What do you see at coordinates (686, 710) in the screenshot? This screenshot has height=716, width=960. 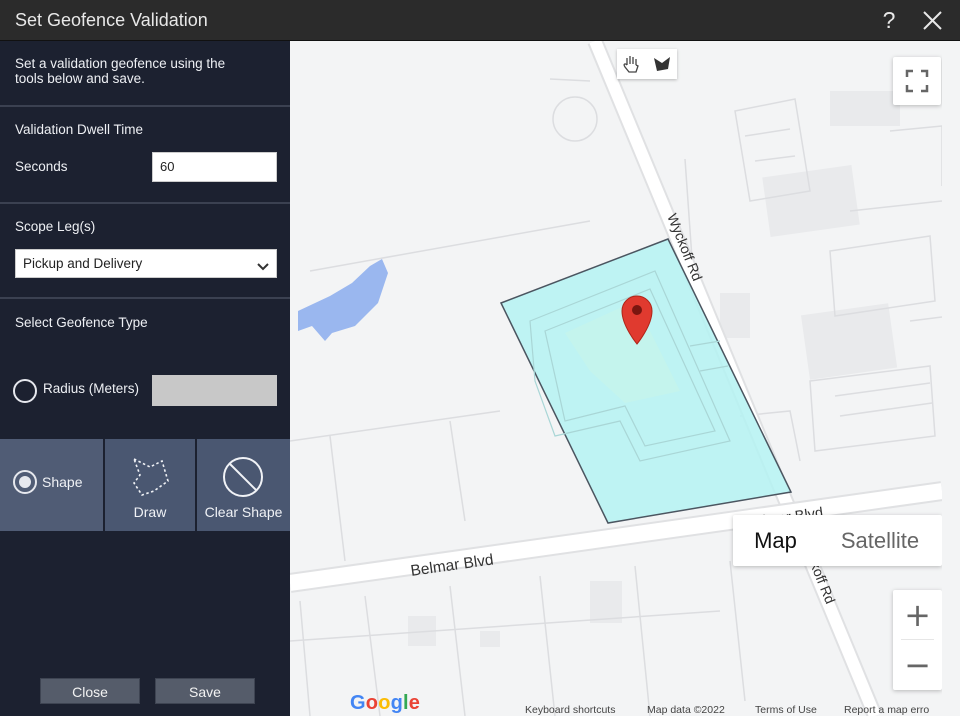 I see `map-data-text: Map data ©2022` at bounding box center [686, 710].